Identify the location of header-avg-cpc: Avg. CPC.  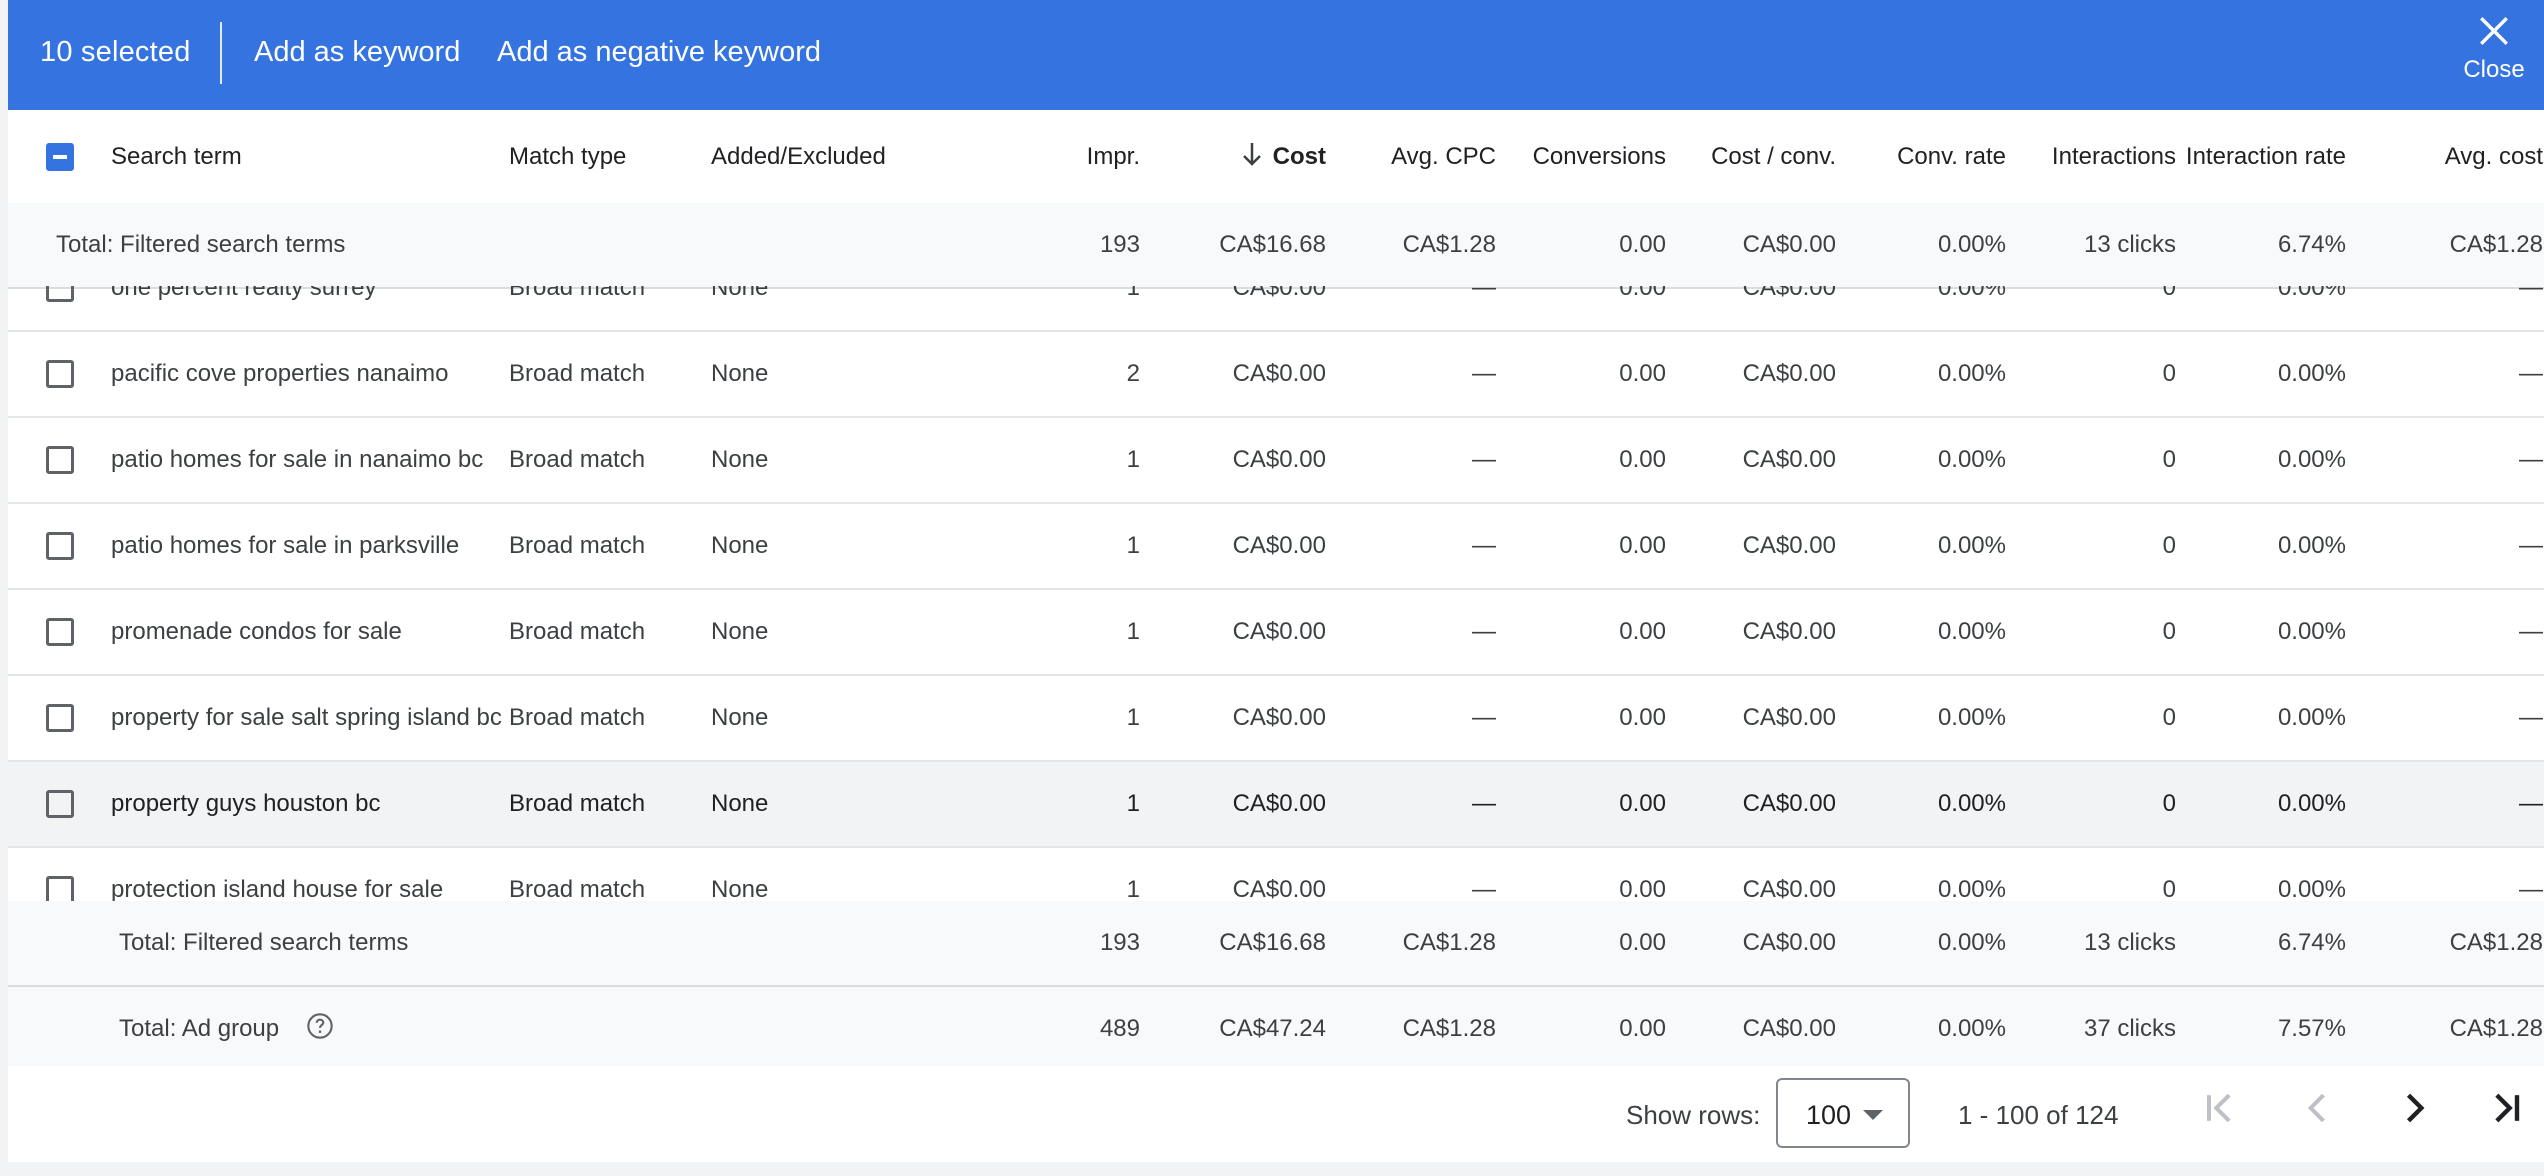
(1412, 158).